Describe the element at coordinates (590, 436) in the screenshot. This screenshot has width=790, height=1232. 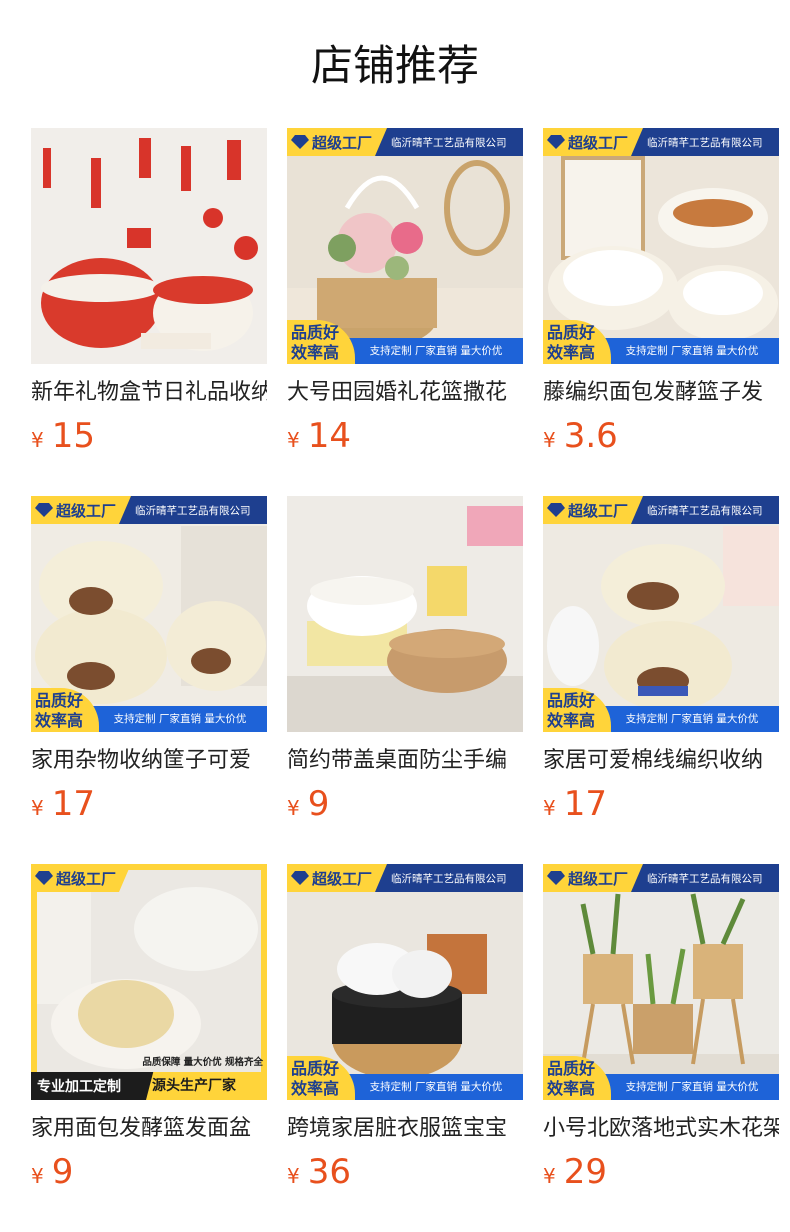
I see `price-amount: 3.6` at that location.